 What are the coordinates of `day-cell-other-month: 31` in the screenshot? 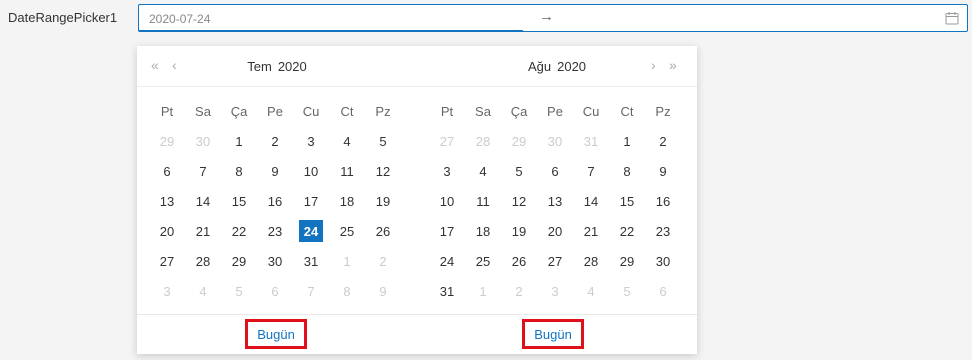 It's located at (591, 141).